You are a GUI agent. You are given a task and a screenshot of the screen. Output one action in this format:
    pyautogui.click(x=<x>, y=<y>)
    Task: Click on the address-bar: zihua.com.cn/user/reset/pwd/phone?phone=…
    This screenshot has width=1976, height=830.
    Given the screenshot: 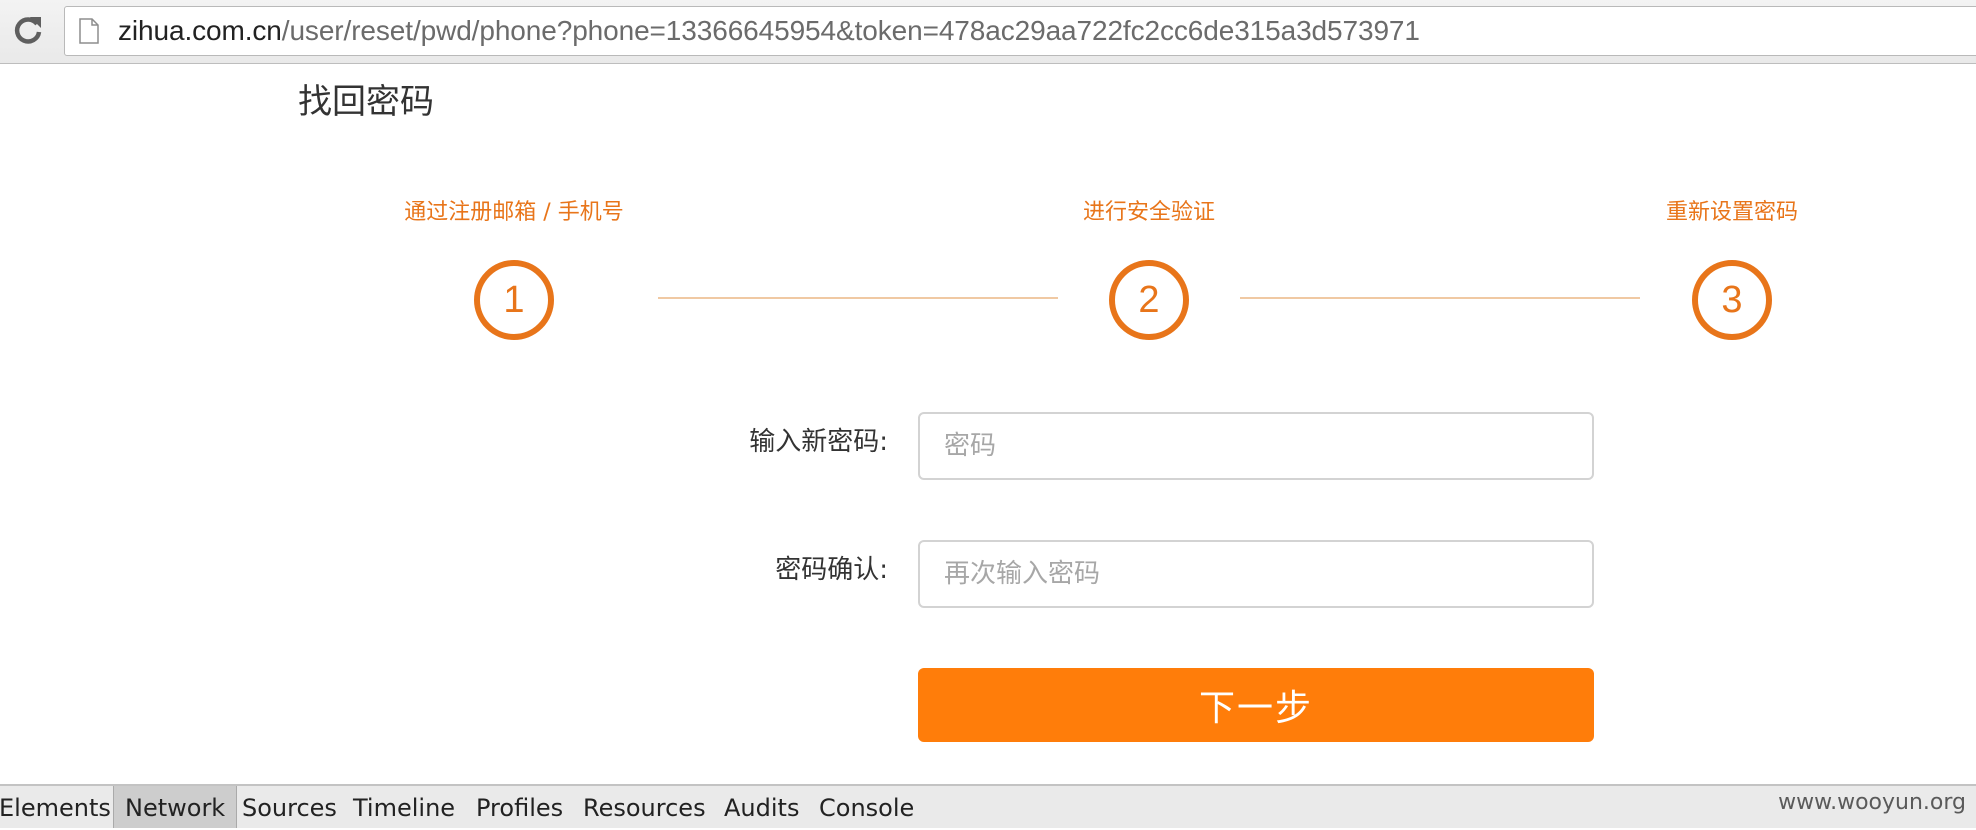 What is the action you would take?
    pyautogui.click(x=1020, y=31)
    